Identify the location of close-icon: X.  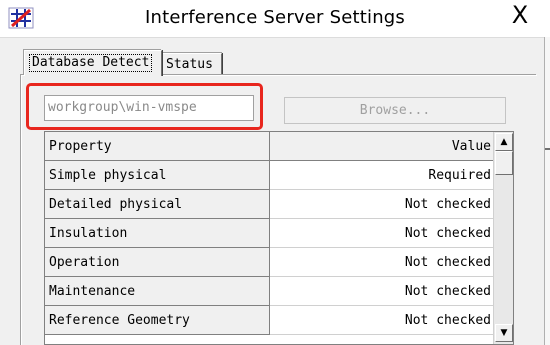
(520, 15).